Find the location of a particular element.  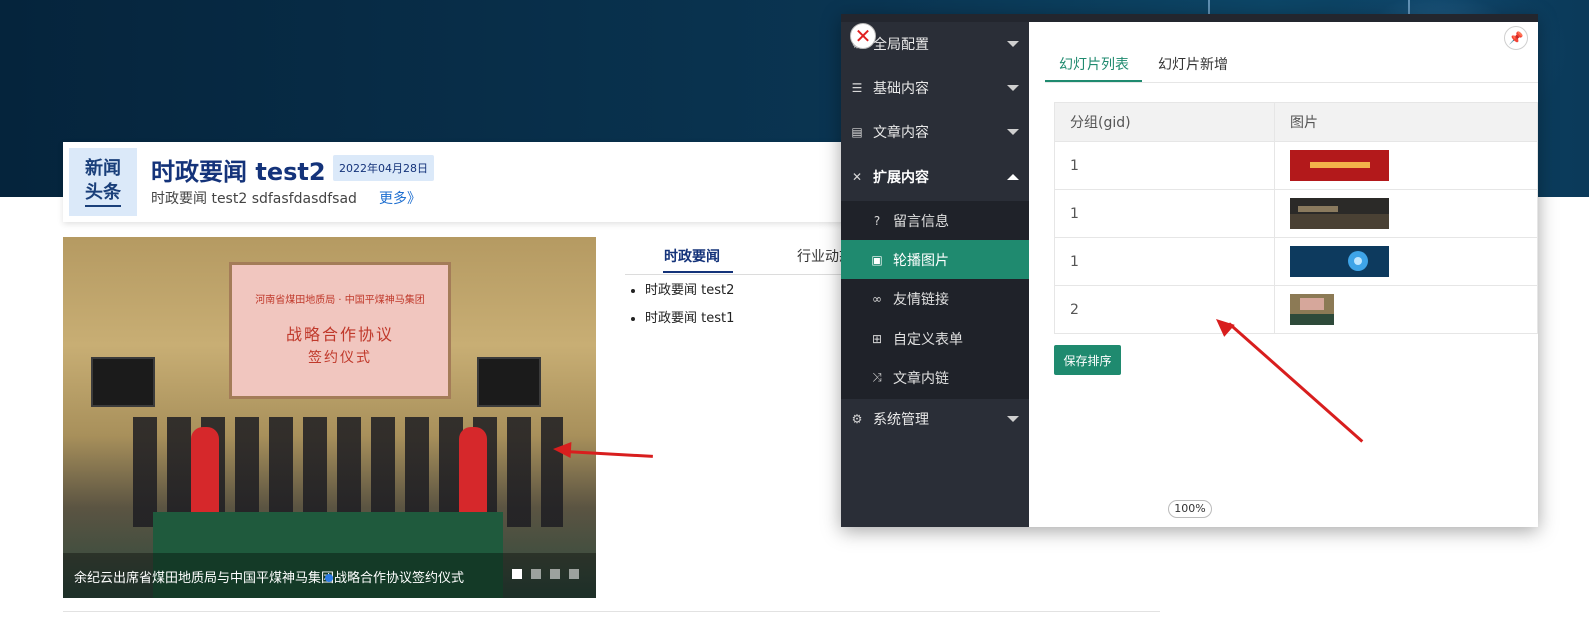

sidebar-item-article-content: ▤ 文章内容 is located at coordinates (935, 132).